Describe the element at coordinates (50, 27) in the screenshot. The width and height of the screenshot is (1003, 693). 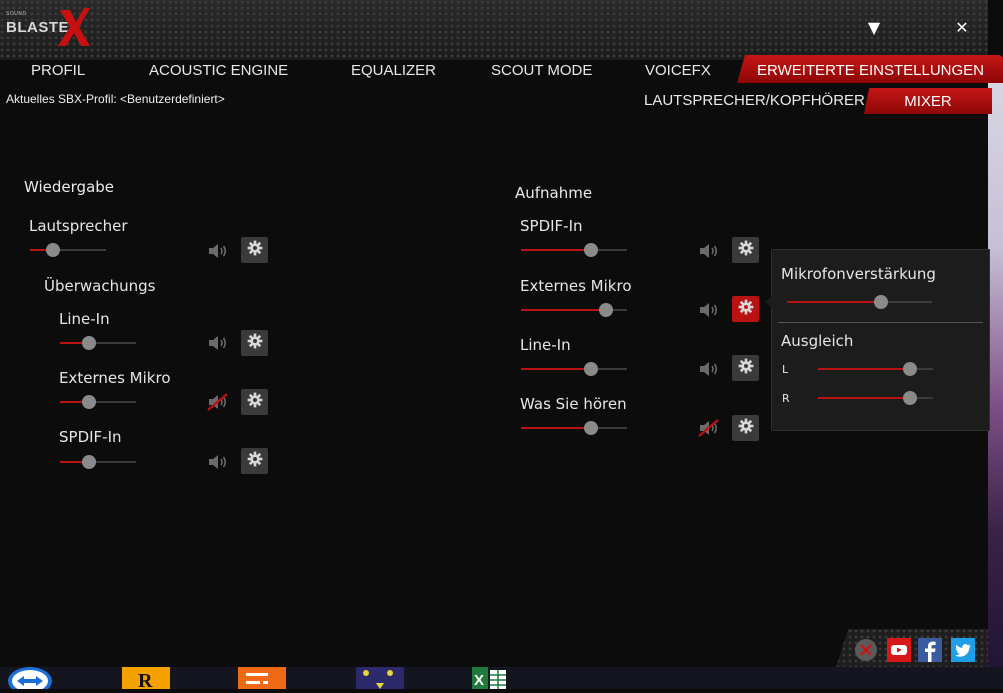
I see `soundblasterx-logo: SOUND BLASTER` at that location.